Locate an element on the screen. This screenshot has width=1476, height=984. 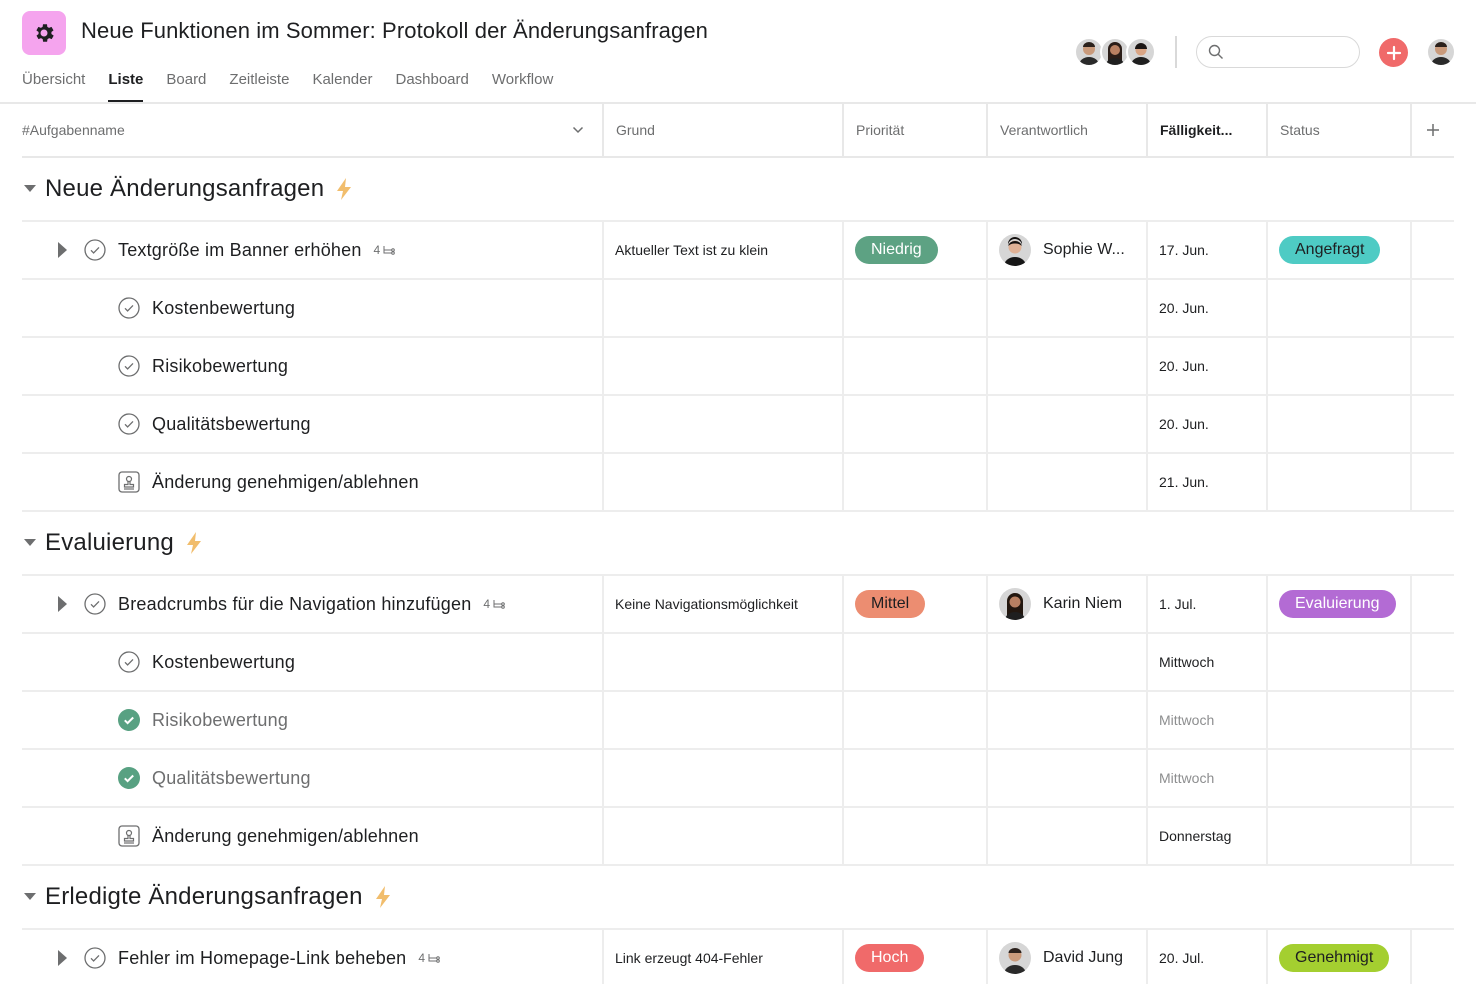
column-header-prioritaet: Priorität is located at coordinates (916, 130).